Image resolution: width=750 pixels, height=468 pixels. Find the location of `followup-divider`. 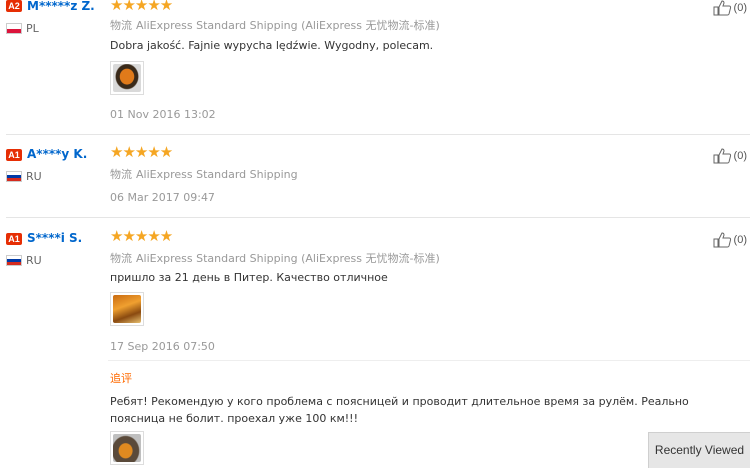

followup-divider is located at coordinates (429, 360).